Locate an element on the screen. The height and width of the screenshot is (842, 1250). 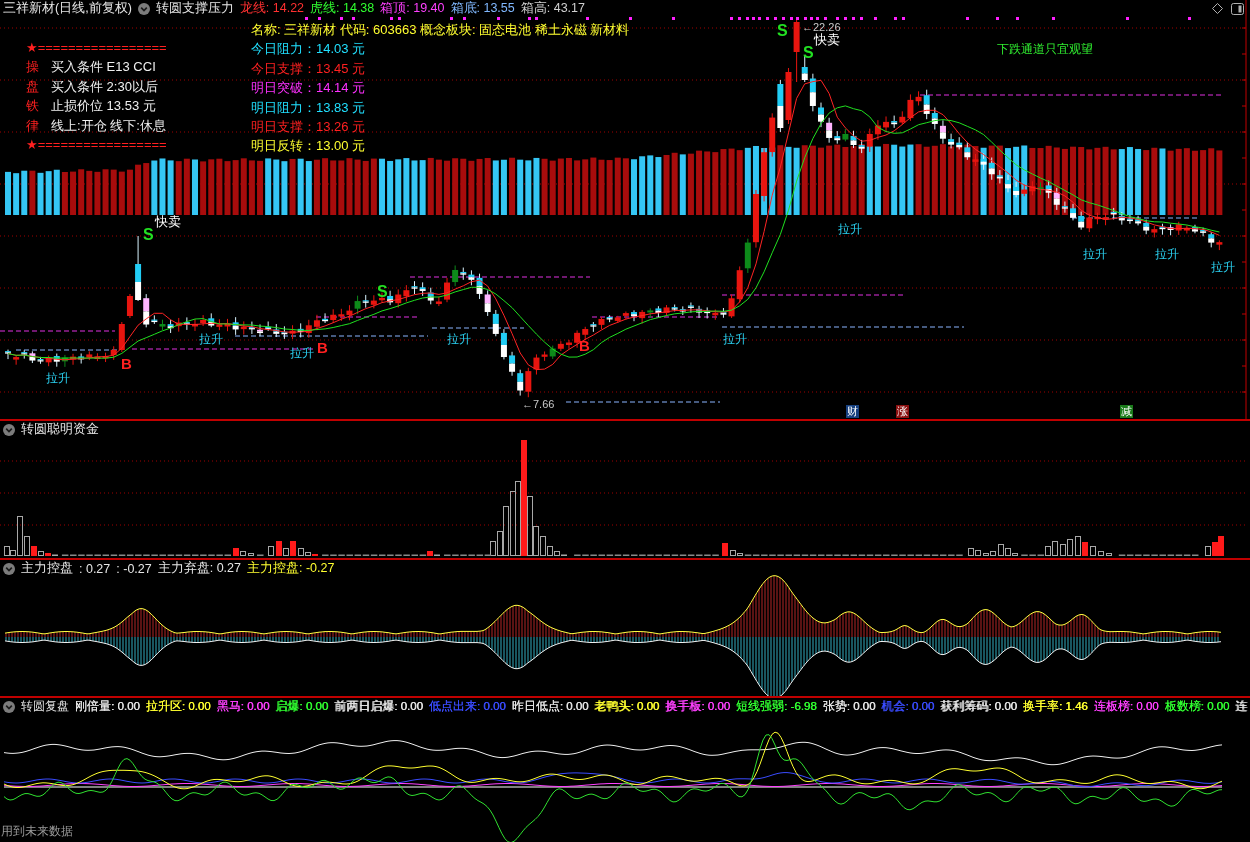
indicator-name: 转圆支撑压力 is located at coordinates (194, 8).